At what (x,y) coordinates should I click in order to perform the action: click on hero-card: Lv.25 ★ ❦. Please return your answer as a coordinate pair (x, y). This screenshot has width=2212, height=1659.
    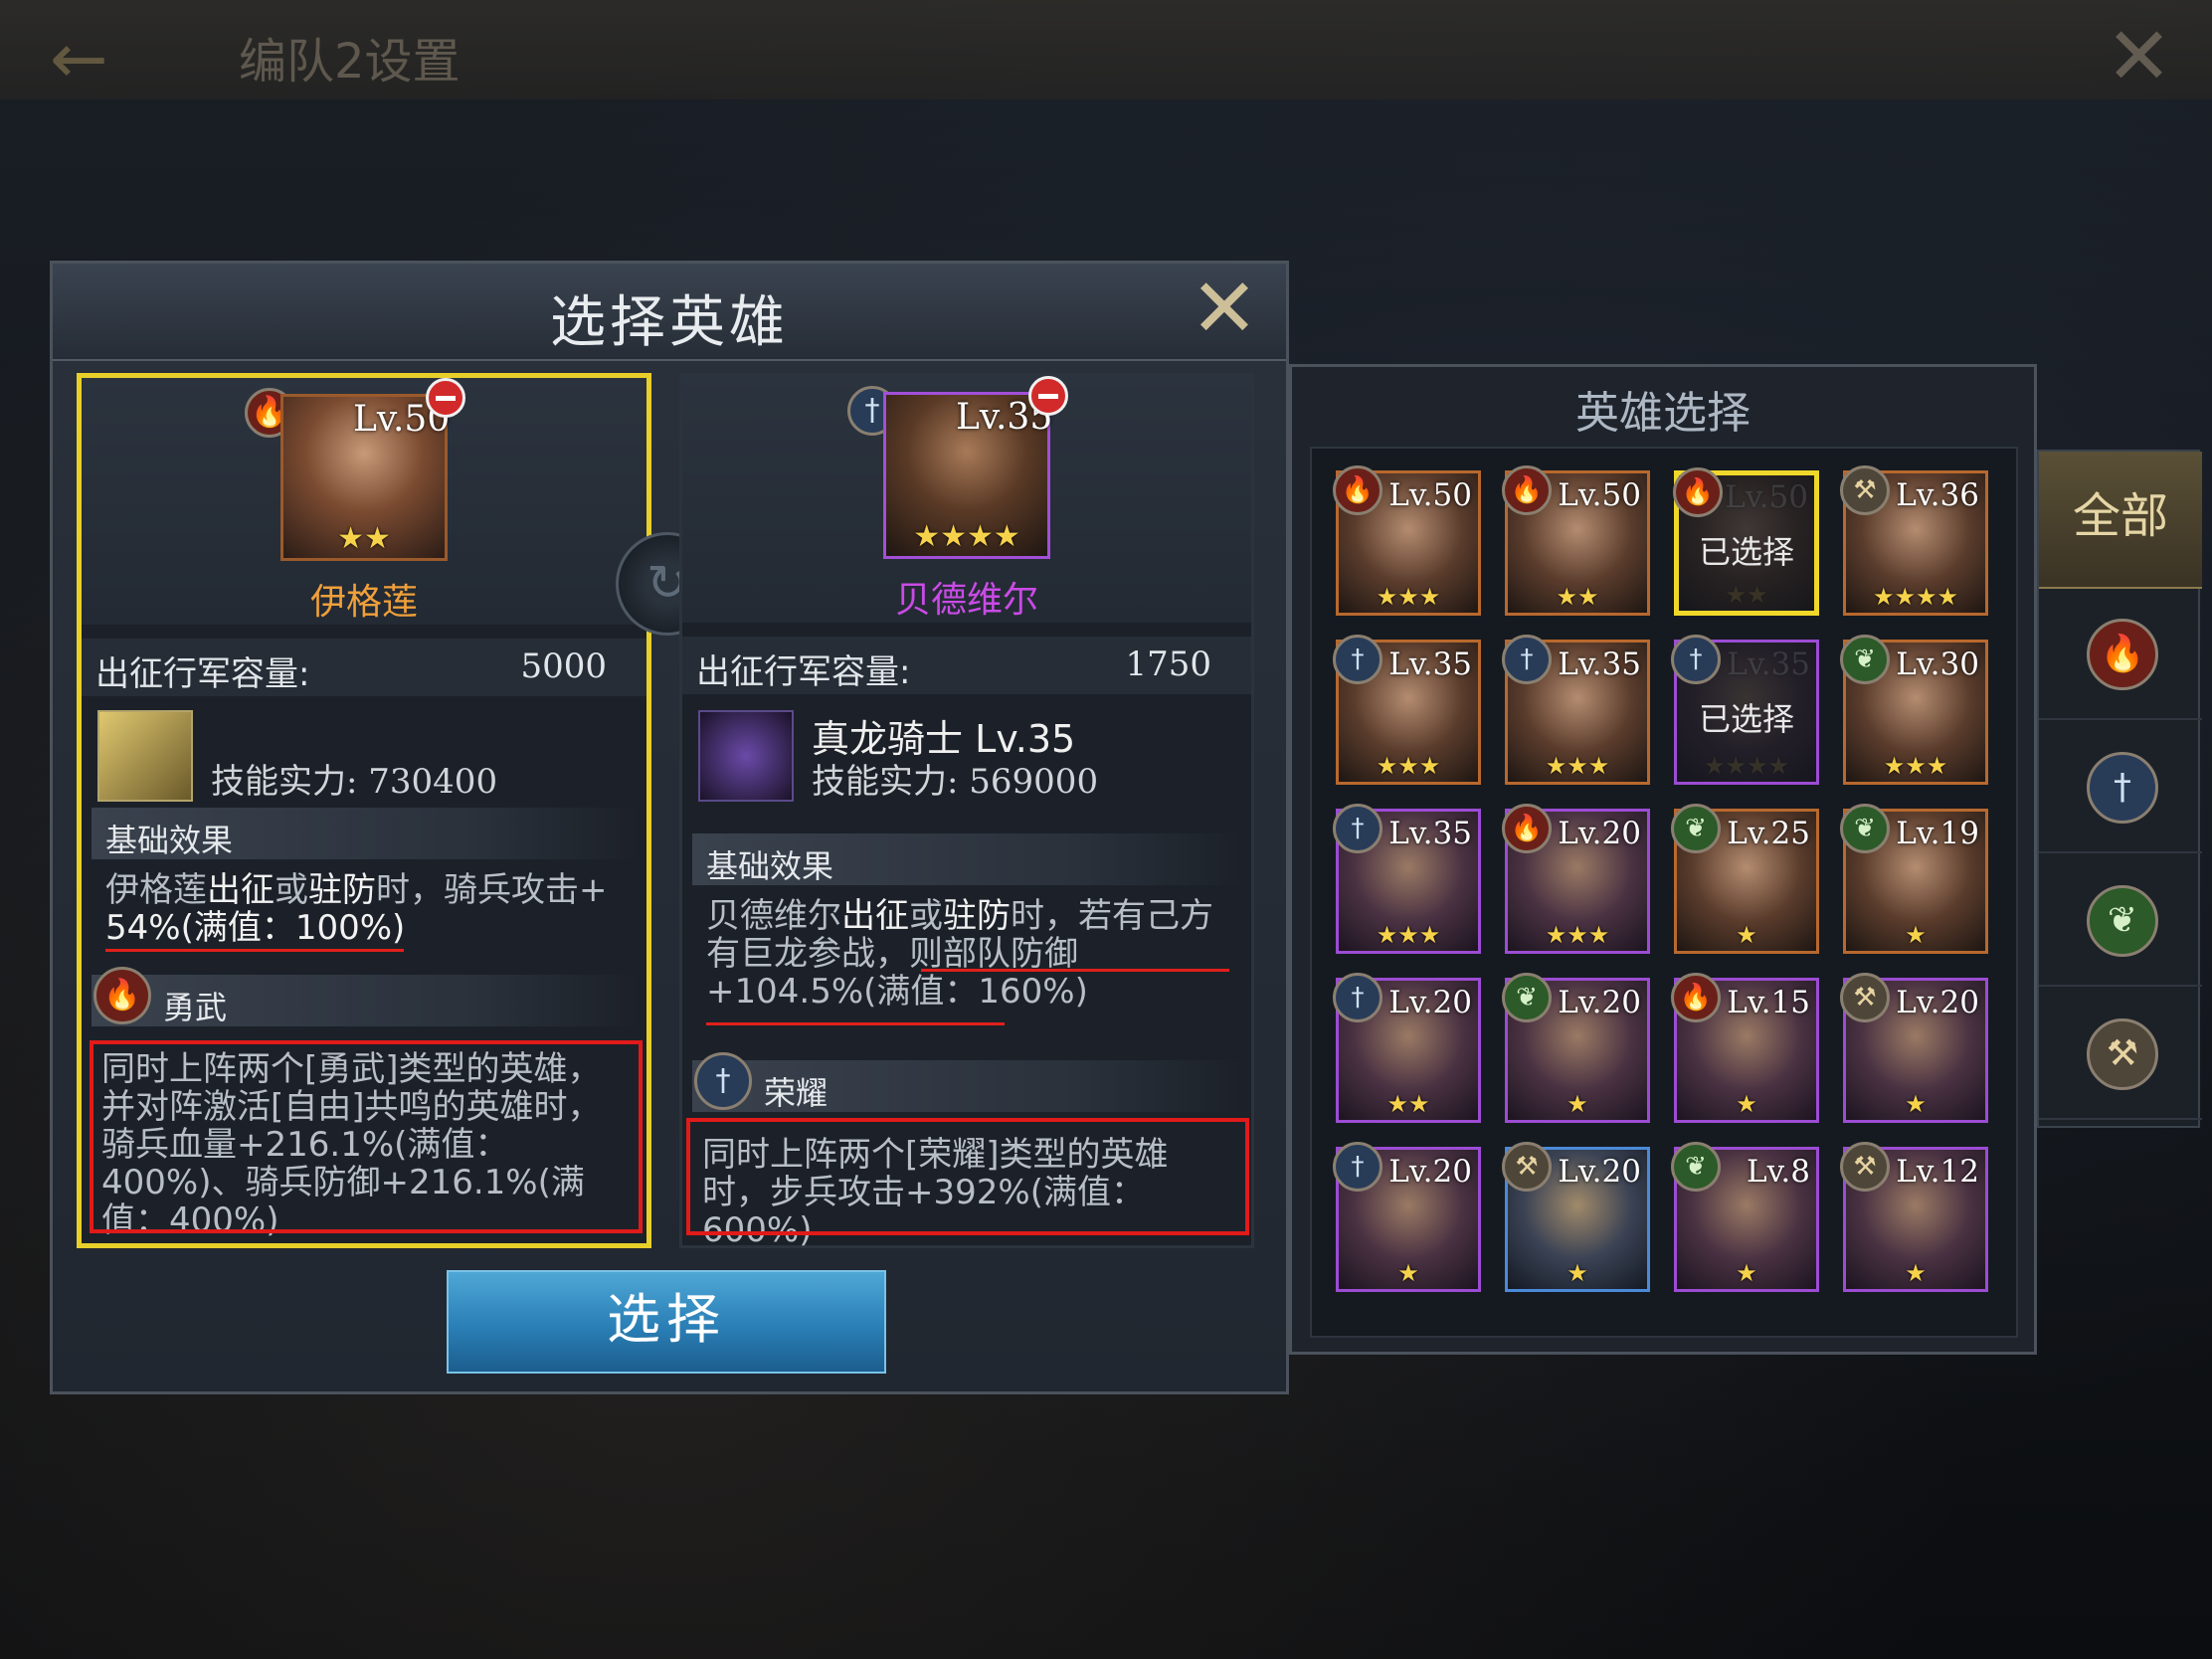
    Looking at the image, I should click on (1745, 879).